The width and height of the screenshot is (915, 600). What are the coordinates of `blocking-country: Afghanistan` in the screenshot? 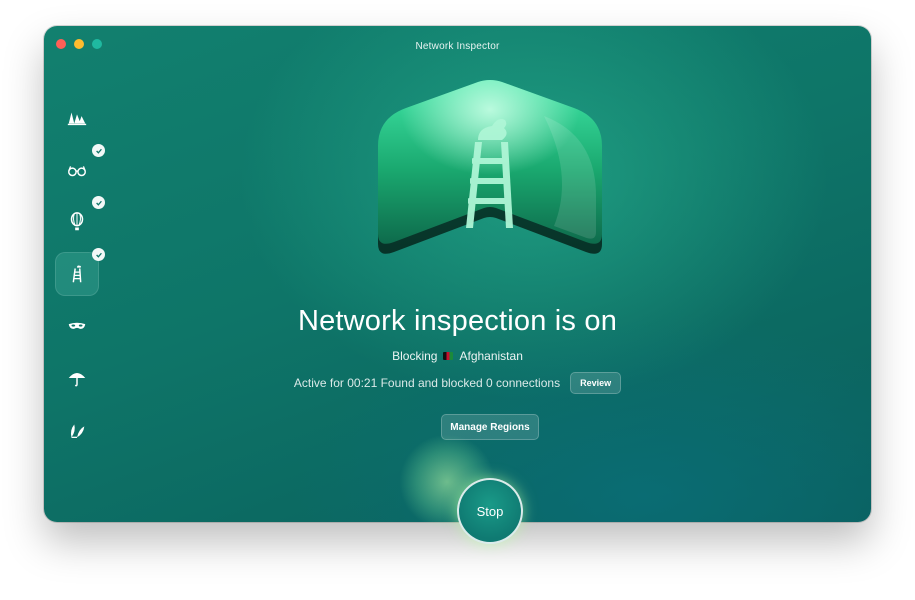 It's located at (491, 356).